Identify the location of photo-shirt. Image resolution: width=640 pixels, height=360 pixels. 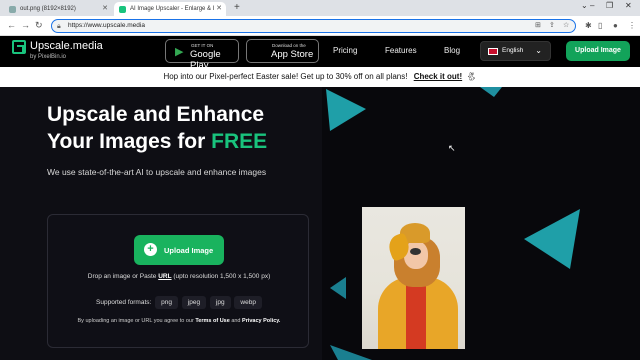
(416, 314).